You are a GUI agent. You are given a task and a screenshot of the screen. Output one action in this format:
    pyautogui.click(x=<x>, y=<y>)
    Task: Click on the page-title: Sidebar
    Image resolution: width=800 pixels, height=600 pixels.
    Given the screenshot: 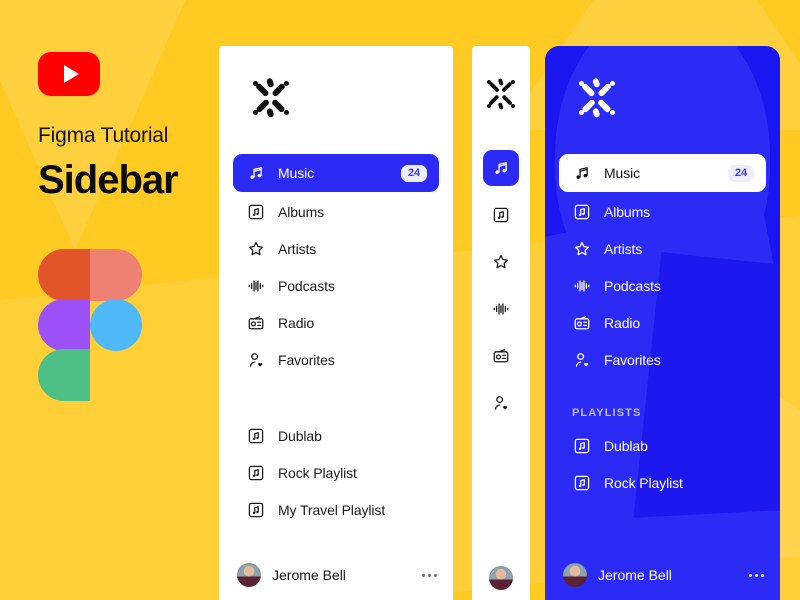 What is the action you would take?
    pyautogui.click(x=108, y=180)
    